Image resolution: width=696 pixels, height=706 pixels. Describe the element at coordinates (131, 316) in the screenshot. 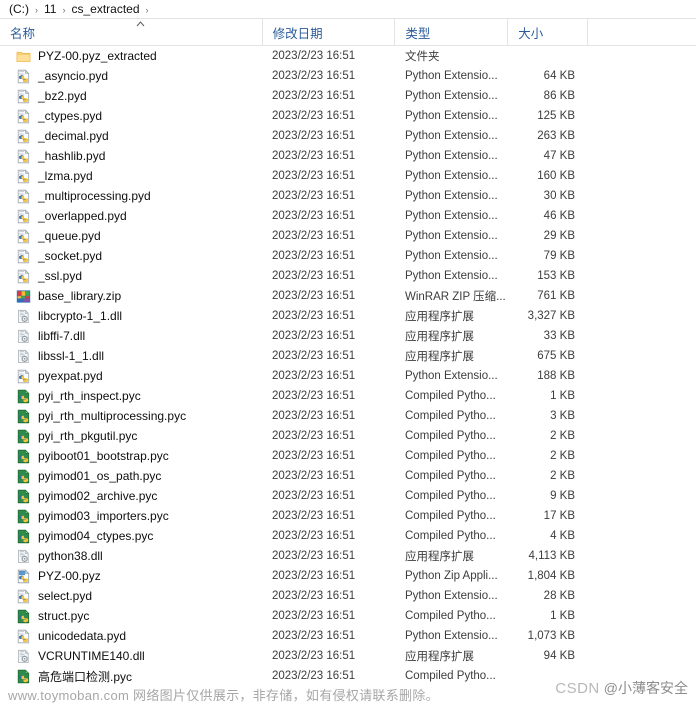

I see `file-name-cell: libcrypto-1_1.dll` at that location.